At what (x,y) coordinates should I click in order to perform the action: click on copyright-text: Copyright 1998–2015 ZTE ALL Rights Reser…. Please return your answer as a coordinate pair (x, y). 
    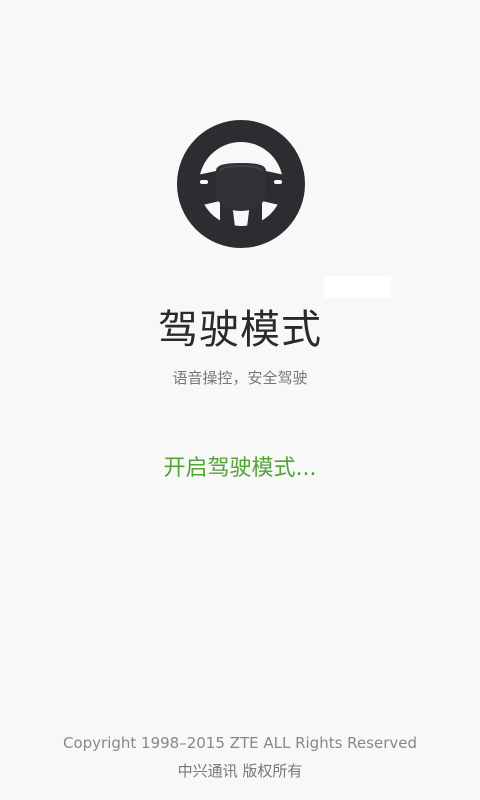
    Looking at the image, I should click on (239, 743).